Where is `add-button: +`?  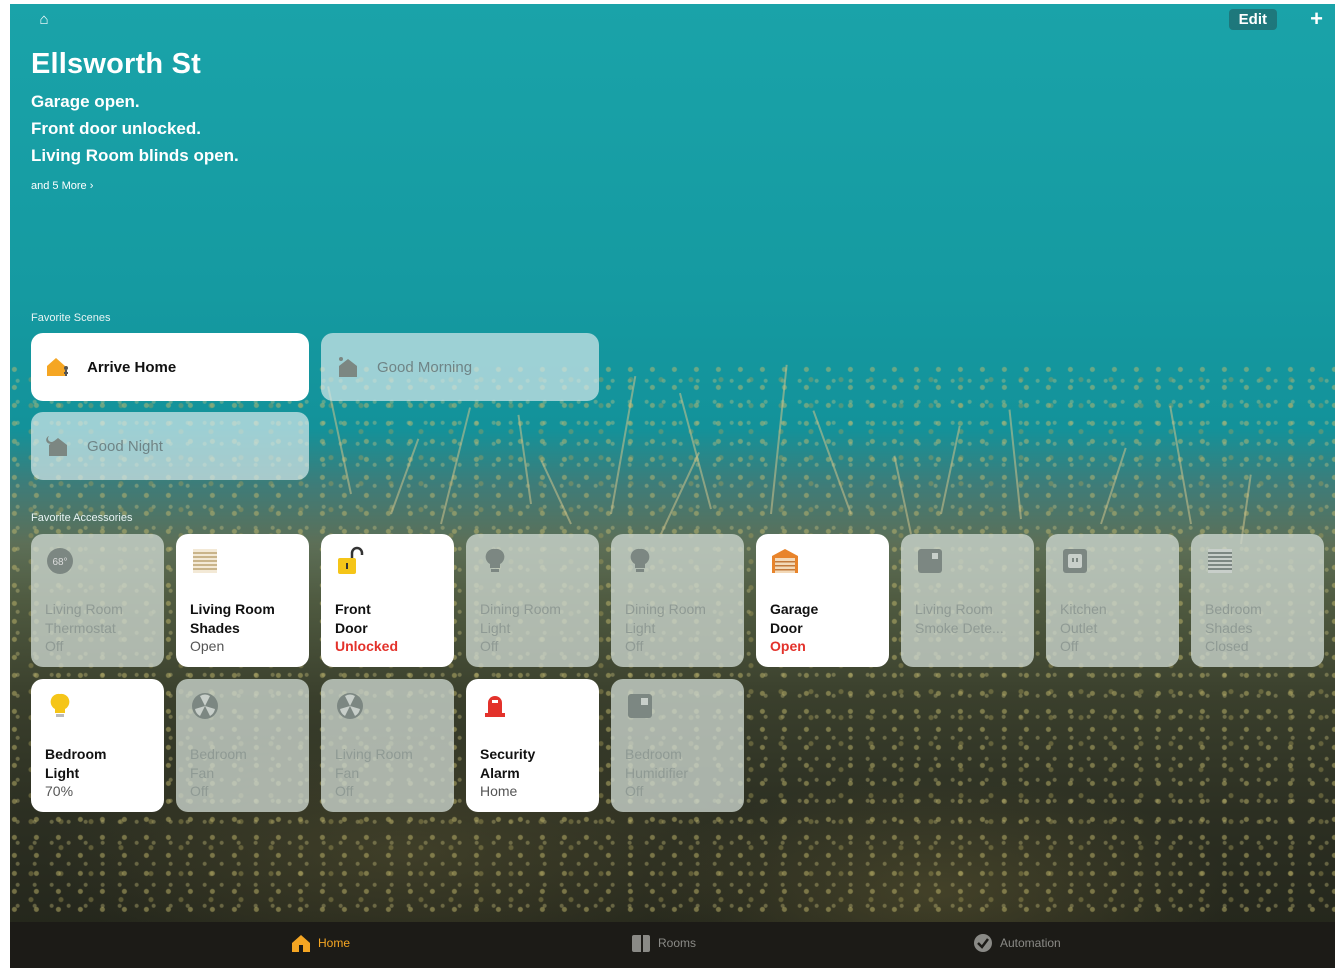 add-button: + is located at coordinates (1316, 19).